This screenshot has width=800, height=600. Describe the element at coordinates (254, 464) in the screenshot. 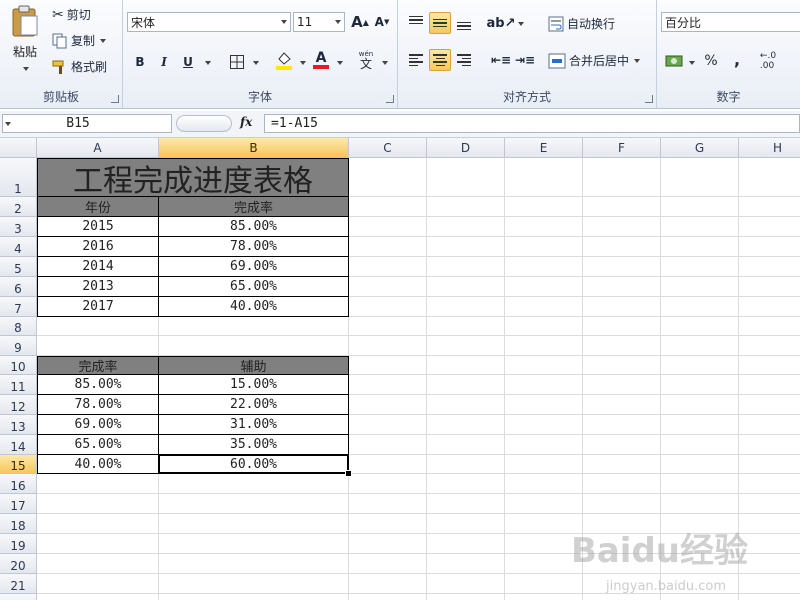

I see `table-cell: 60.00%` at that location.